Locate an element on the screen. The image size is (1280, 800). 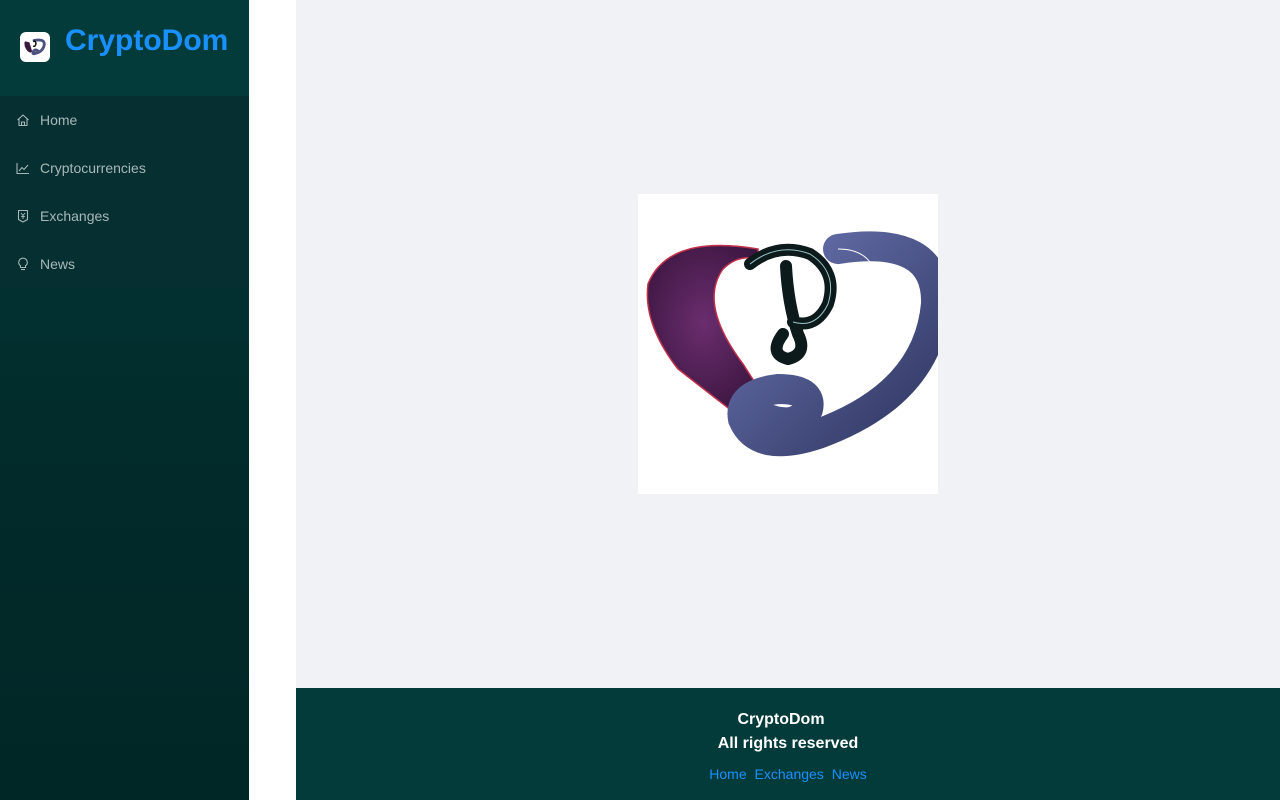
sidebar-item-label: Exchanges is located at coordinates (75, 216).